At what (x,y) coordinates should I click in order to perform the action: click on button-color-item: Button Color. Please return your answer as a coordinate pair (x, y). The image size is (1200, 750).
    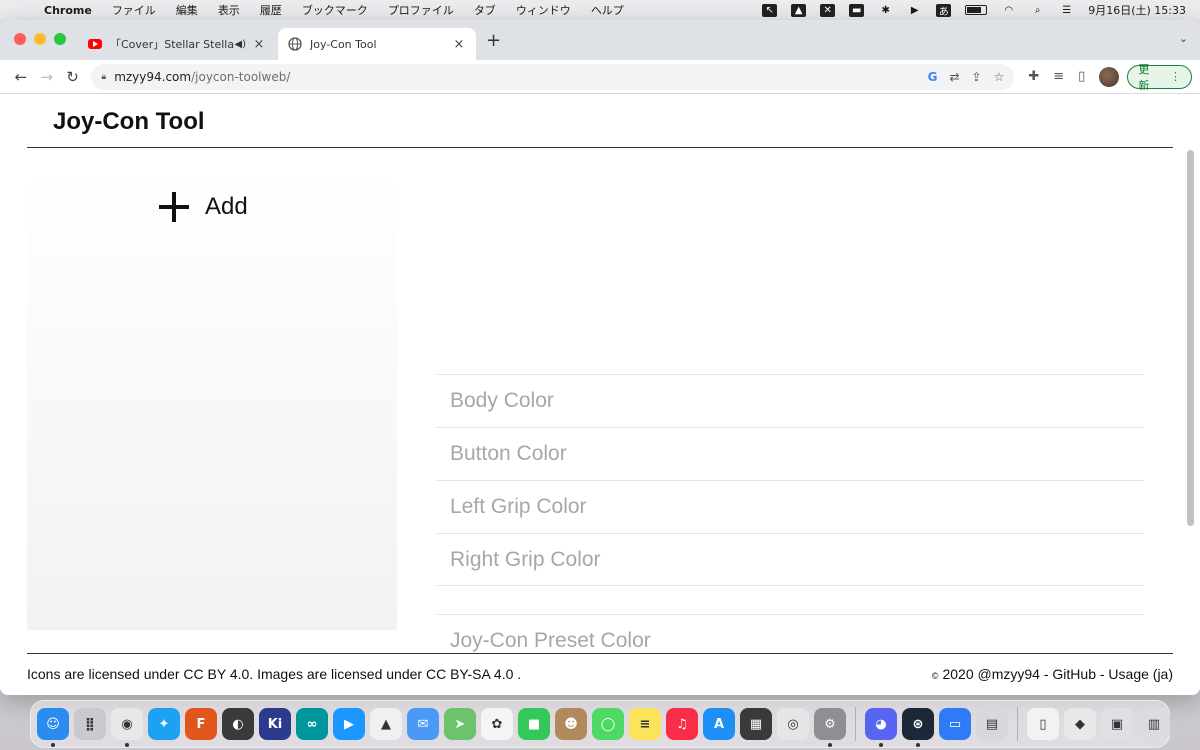
    Looking at the image, I should click on (790, 453).